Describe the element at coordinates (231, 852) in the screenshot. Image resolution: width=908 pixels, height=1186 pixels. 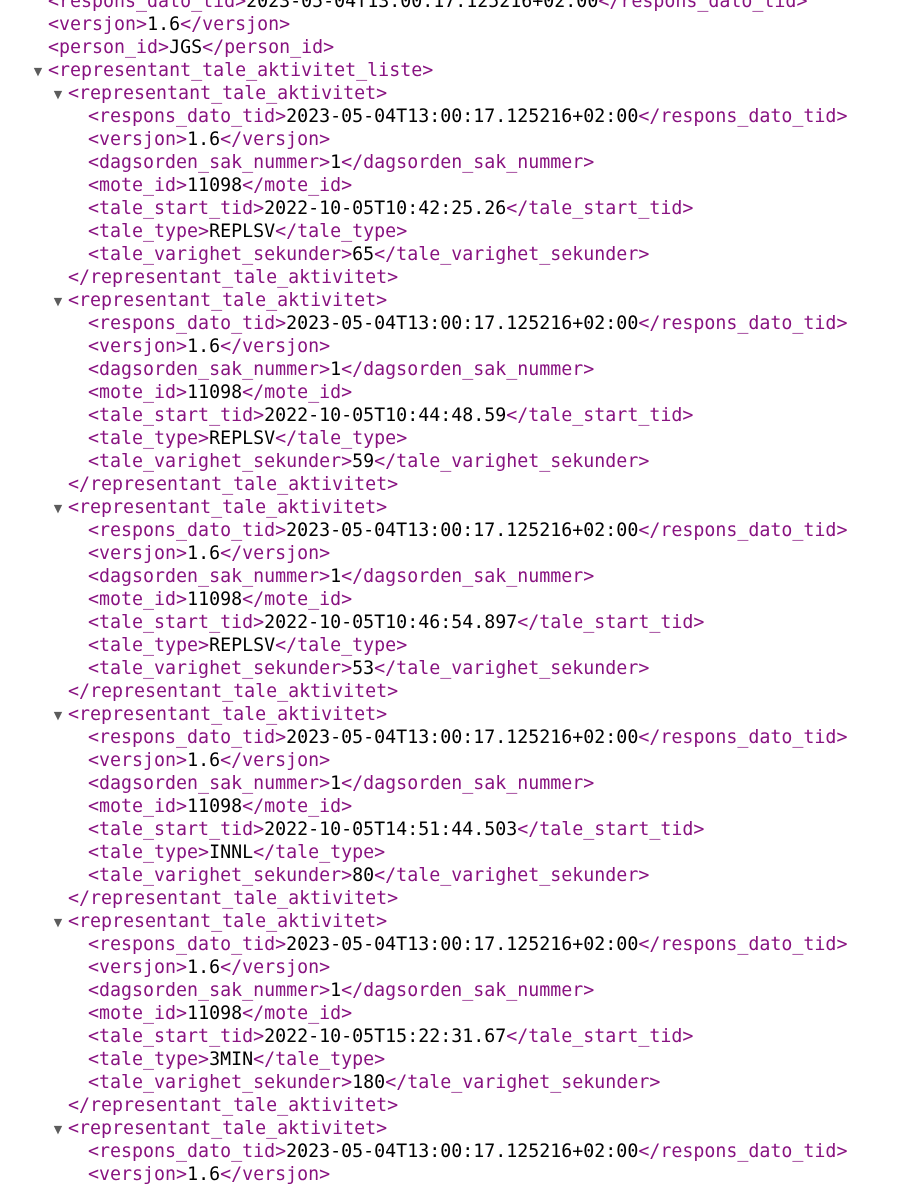
I see `element-value: INNL` at that location.